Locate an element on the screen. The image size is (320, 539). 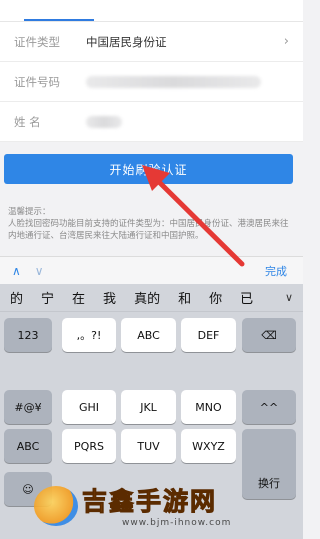
candidate-word: 我 is located at coordinates (109, 297).